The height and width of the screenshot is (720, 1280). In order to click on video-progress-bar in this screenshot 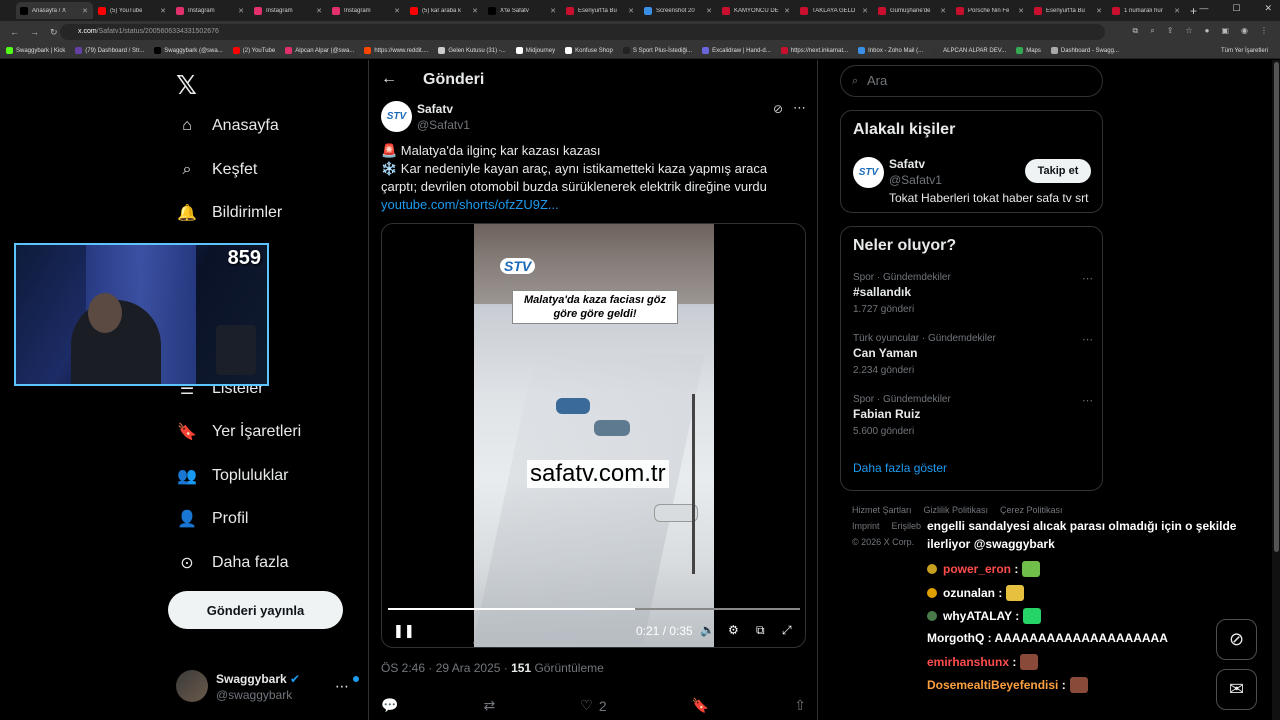, I will do `click(594, 609)`.